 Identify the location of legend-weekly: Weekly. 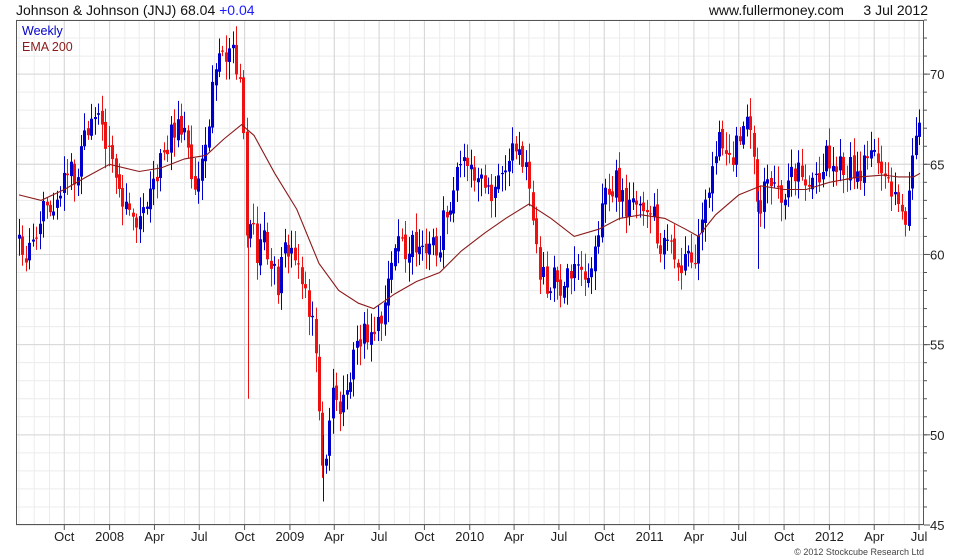
(43, 31).